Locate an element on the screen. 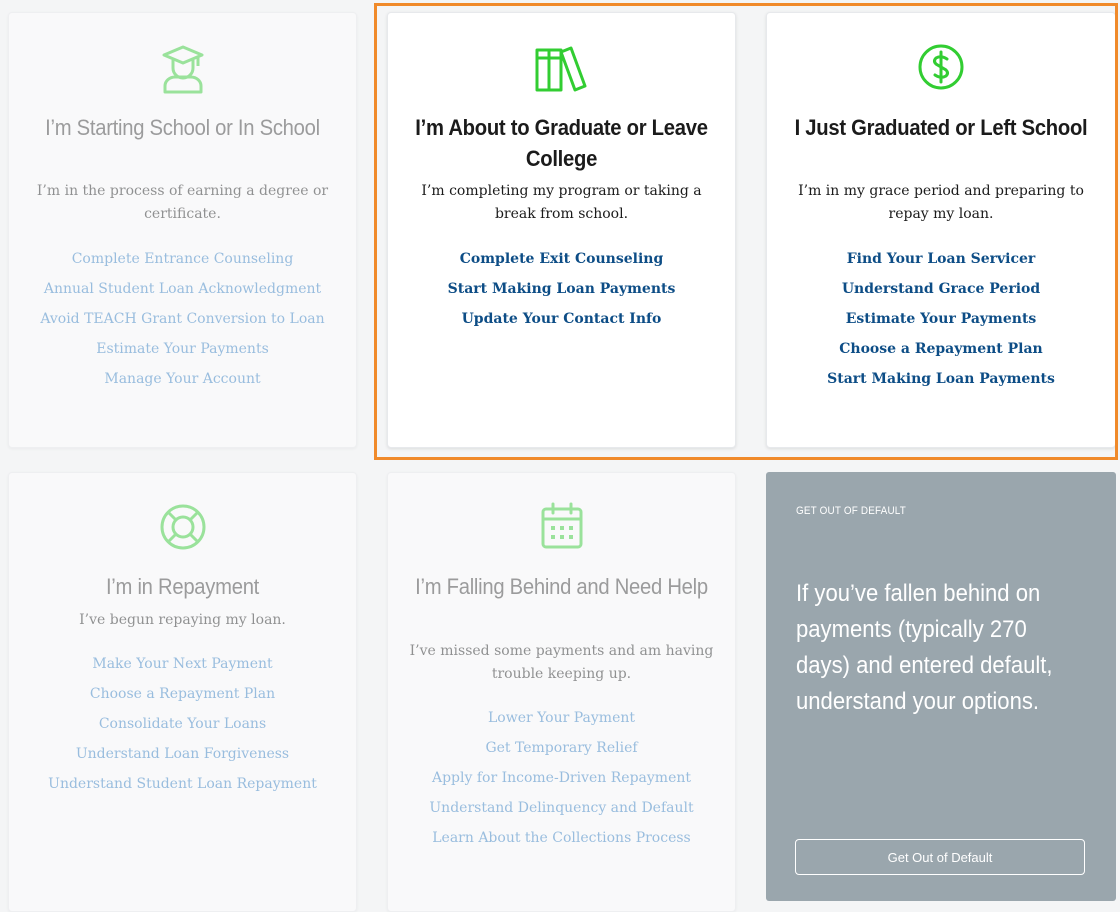 This screenshot has width=1120, height=912. link-delinquency-default: Understand Delinquency and Default is located at coordinates (561, 808).